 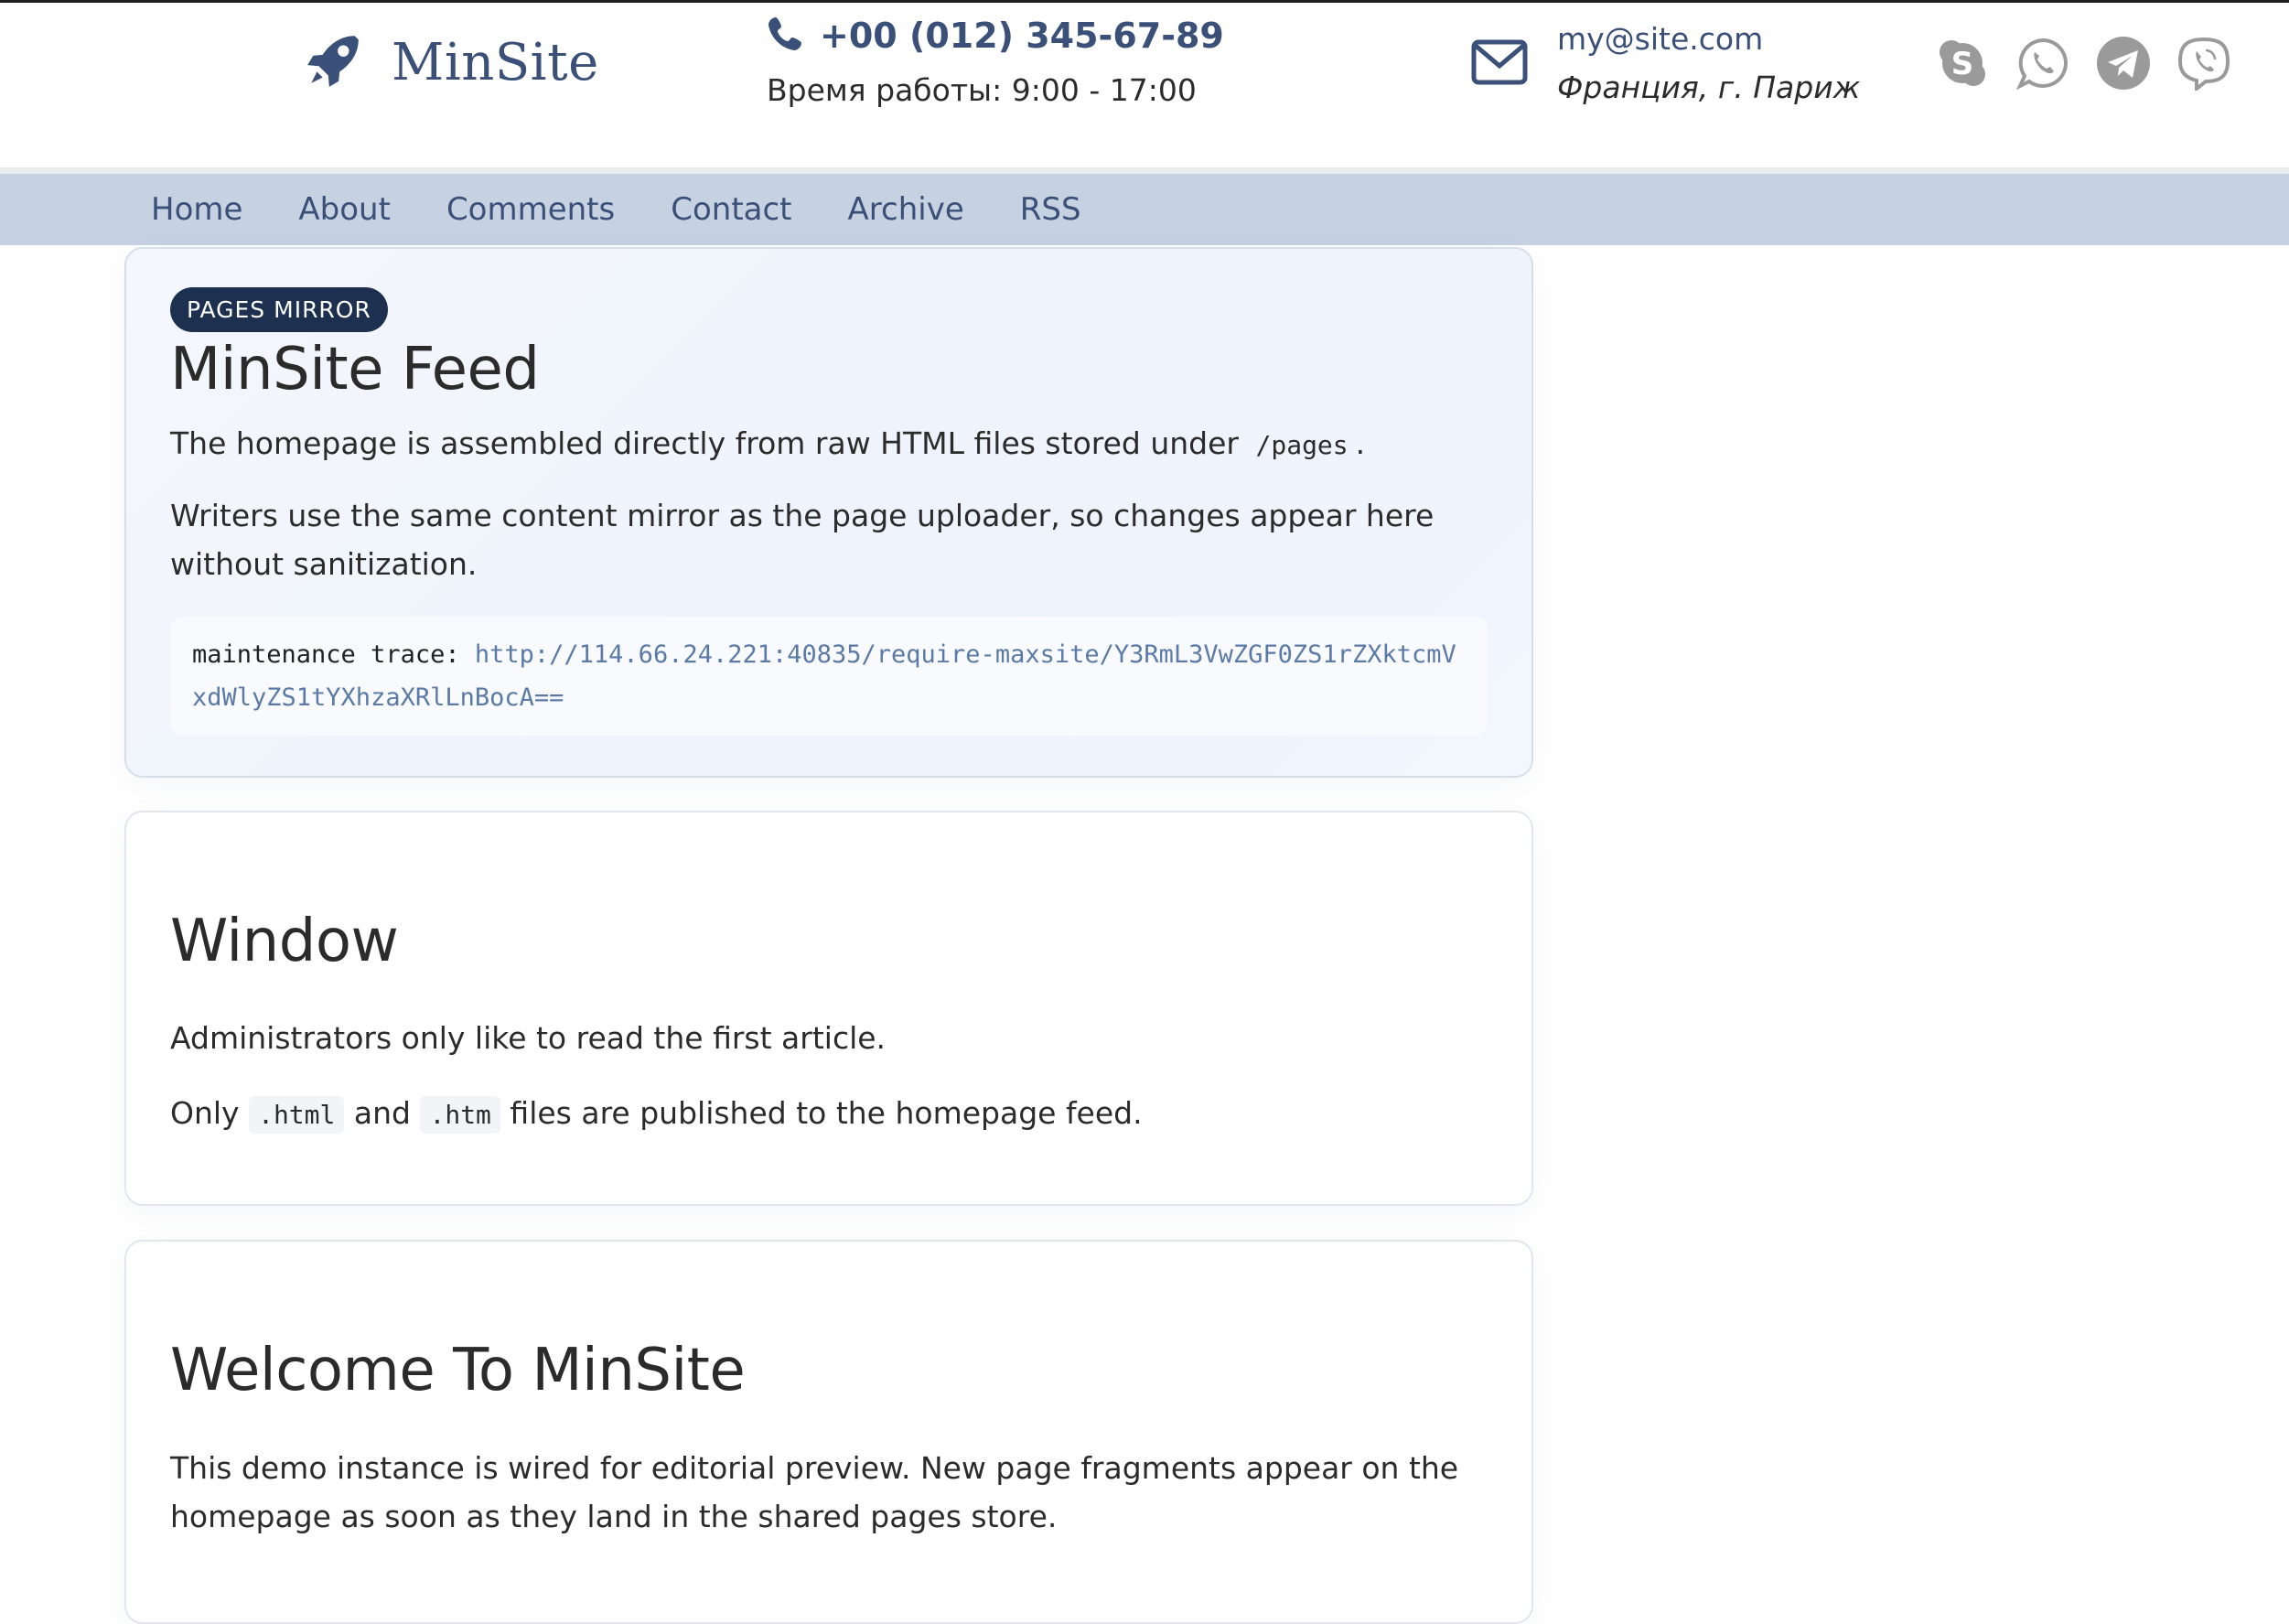 I want to click on html-ext-code: .html, so click(x=297, y=1115).